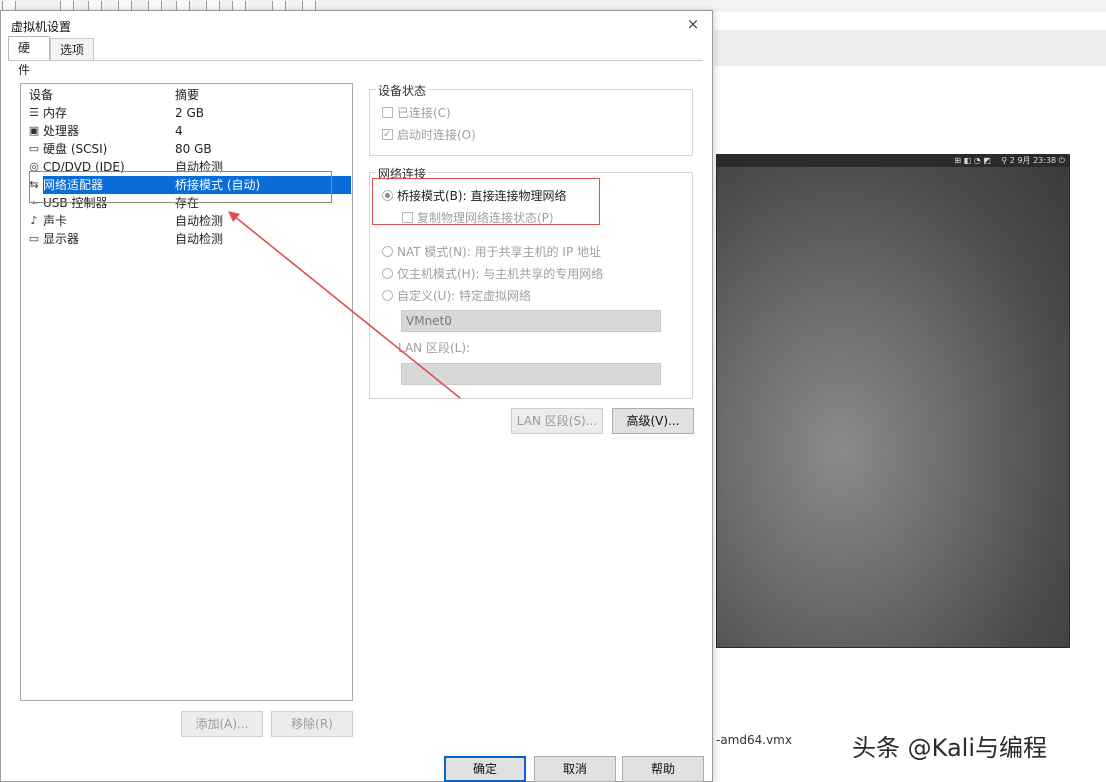 The width and height of the screenshot is (1106, 782). I want to click on ok-button: 确定, so click(485, 769).